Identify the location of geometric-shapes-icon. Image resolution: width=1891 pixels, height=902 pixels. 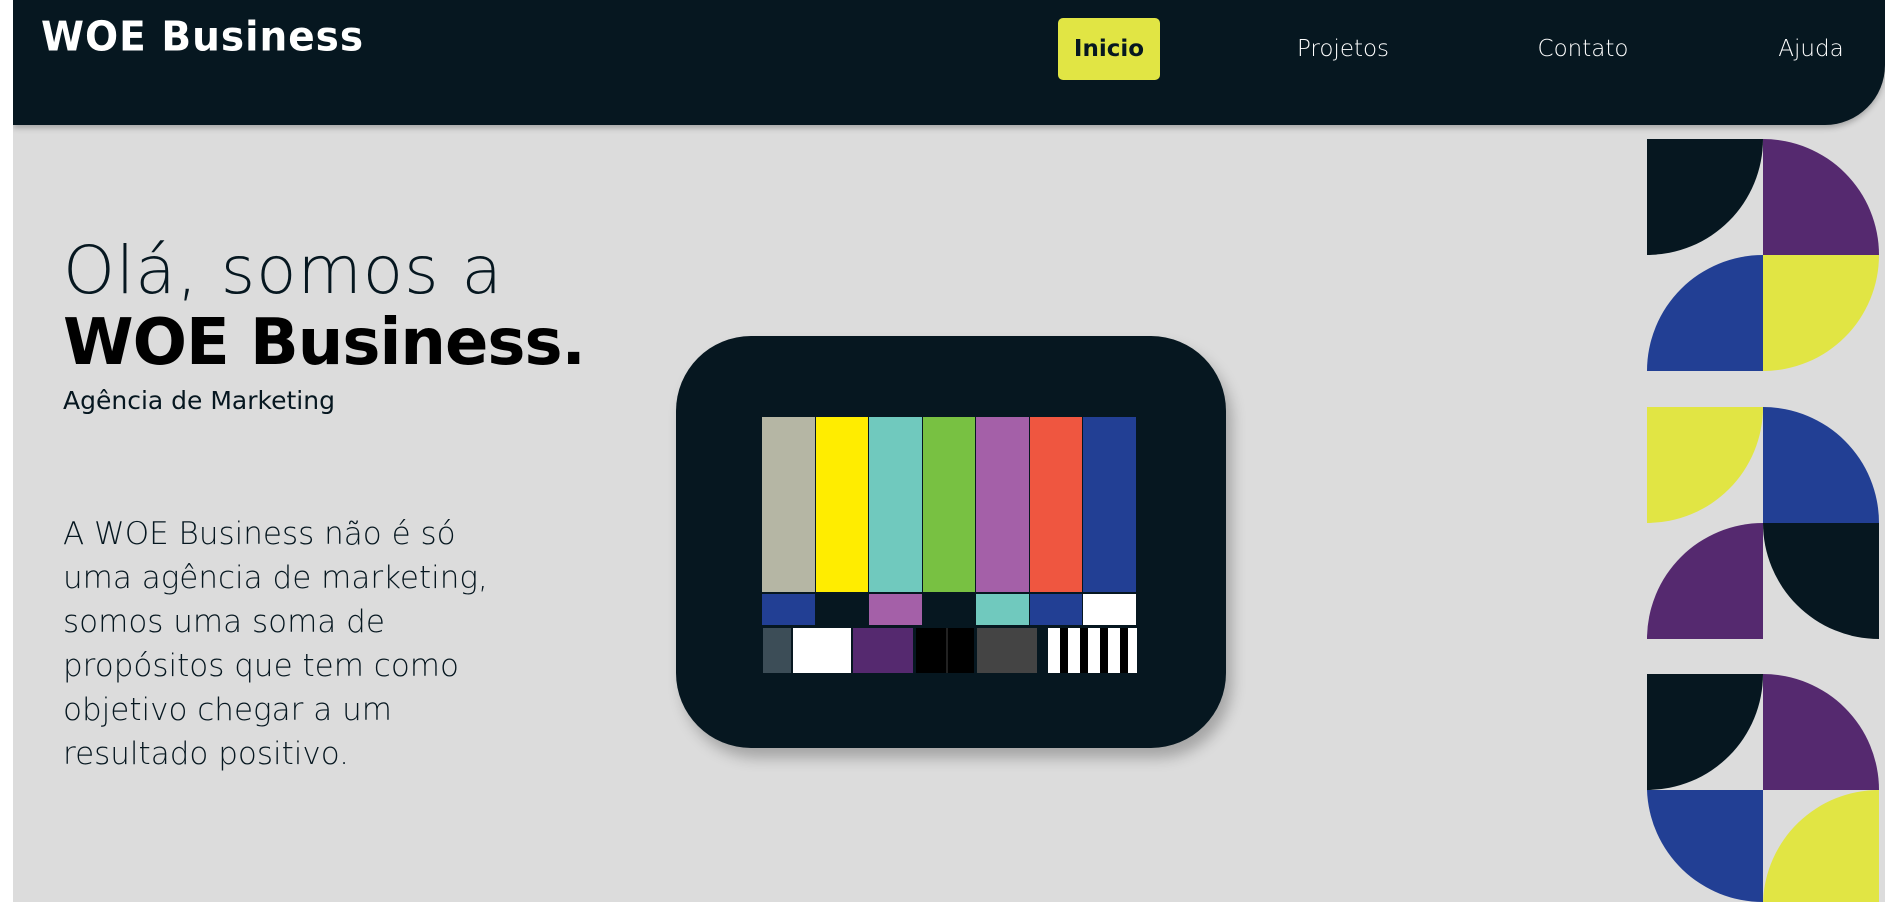
(1766, 520).